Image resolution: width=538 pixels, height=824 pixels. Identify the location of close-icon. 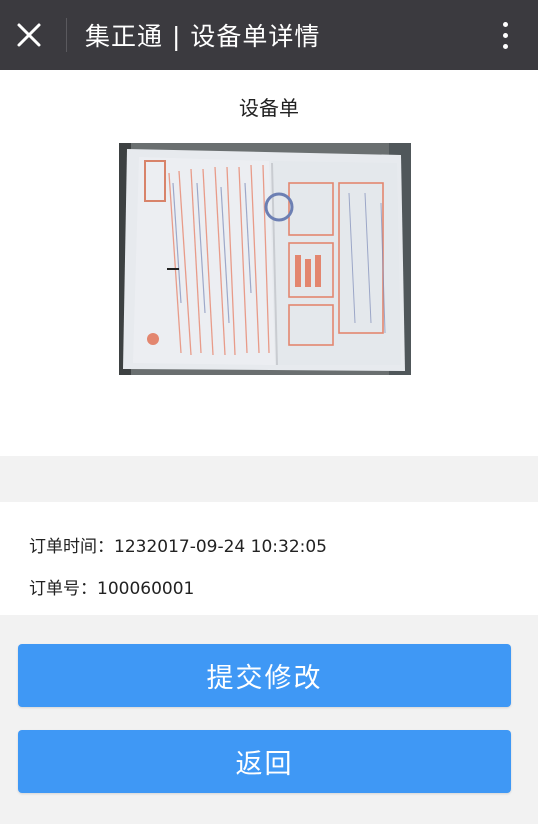
(29, 35).